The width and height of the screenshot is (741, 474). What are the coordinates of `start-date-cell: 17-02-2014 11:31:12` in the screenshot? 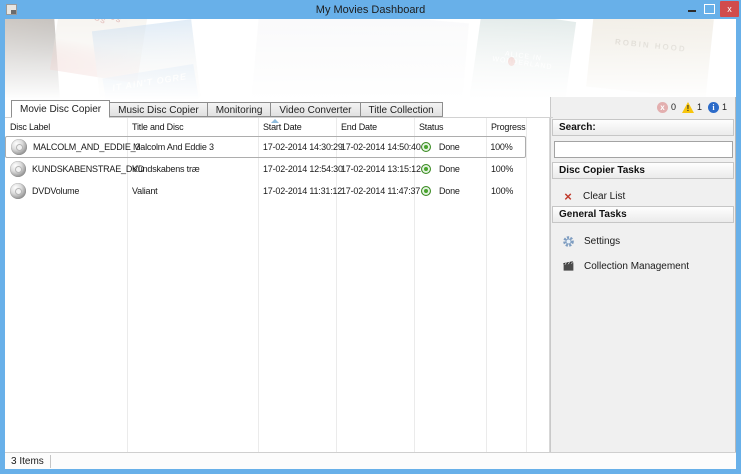 It's located at (303, 191).